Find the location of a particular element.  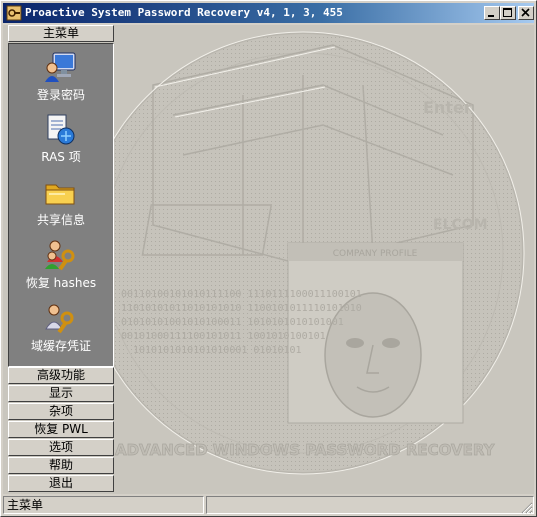

binary-line: 1010101010101010001 01010101 is located at coordinates (217, 350).